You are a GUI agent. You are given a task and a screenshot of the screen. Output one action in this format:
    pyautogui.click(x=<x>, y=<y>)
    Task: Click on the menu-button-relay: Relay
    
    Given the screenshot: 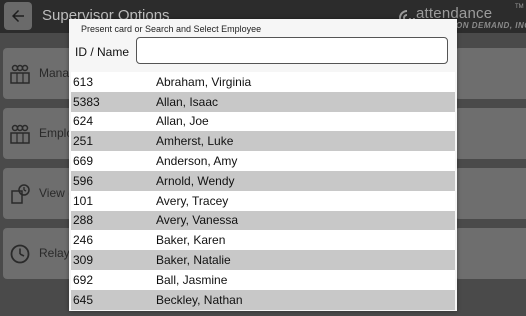 What is the action you would take?
    pyautogui.click(x=40, y=253)
    